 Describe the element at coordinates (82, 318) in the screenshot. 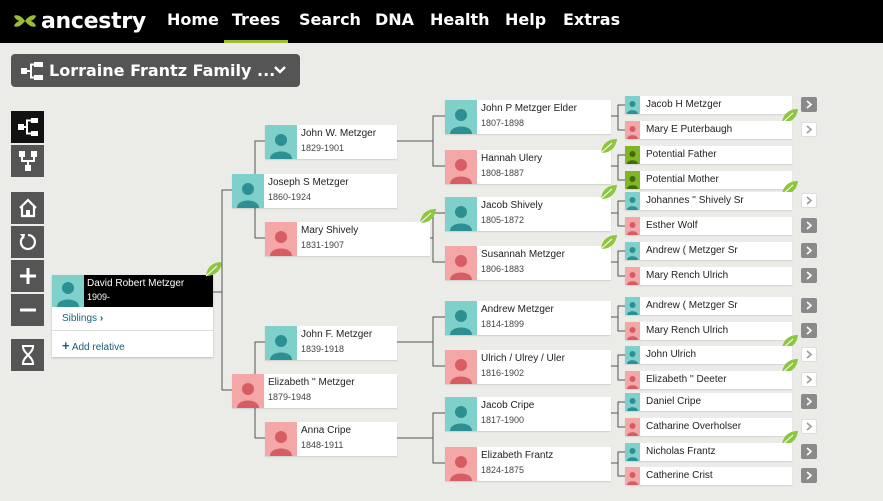

I see `siblings-link: Siblings ›` at that location.